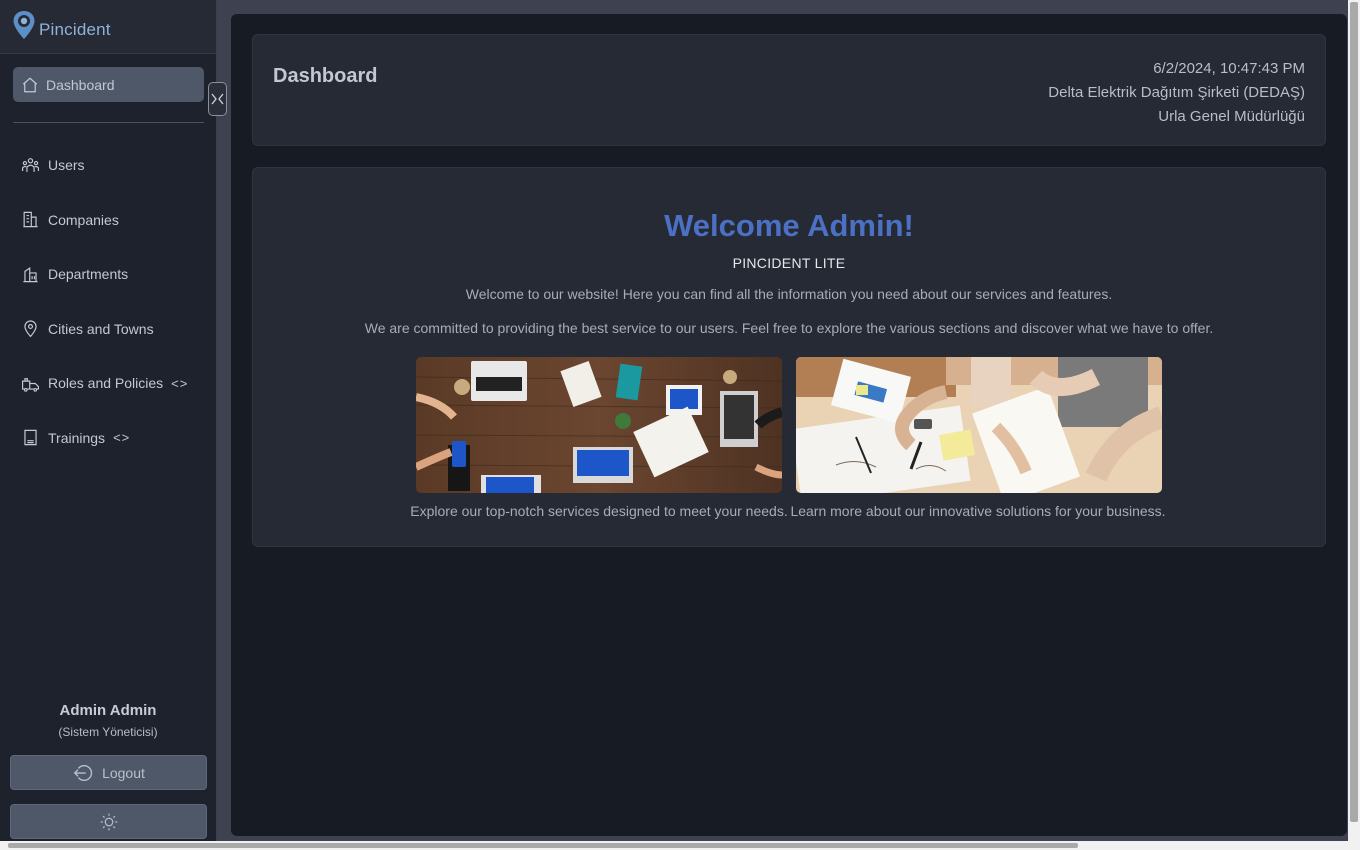  Describe the element at coordinates (1229, 68) in the screenshot. I see `current-datetime: 6/2/2024, 10:47:43 PM` at that location.